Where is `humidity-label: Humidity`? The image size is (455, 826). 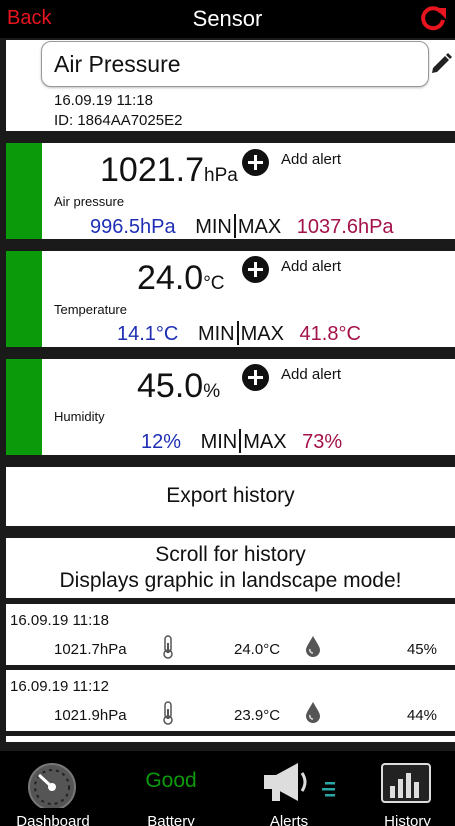 humidity-label: Humidity is located at coordinates (79, 416).